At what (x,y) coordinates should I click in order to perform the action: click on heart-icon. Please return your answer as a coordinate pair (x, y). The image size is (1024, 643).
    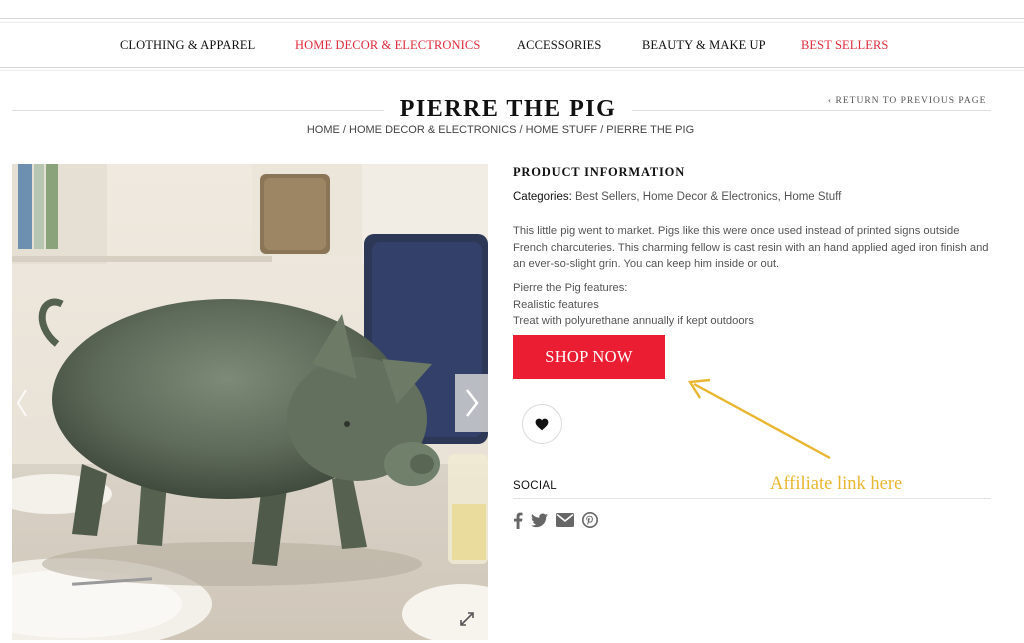
    Looking at the image, I should click on (542, 424).